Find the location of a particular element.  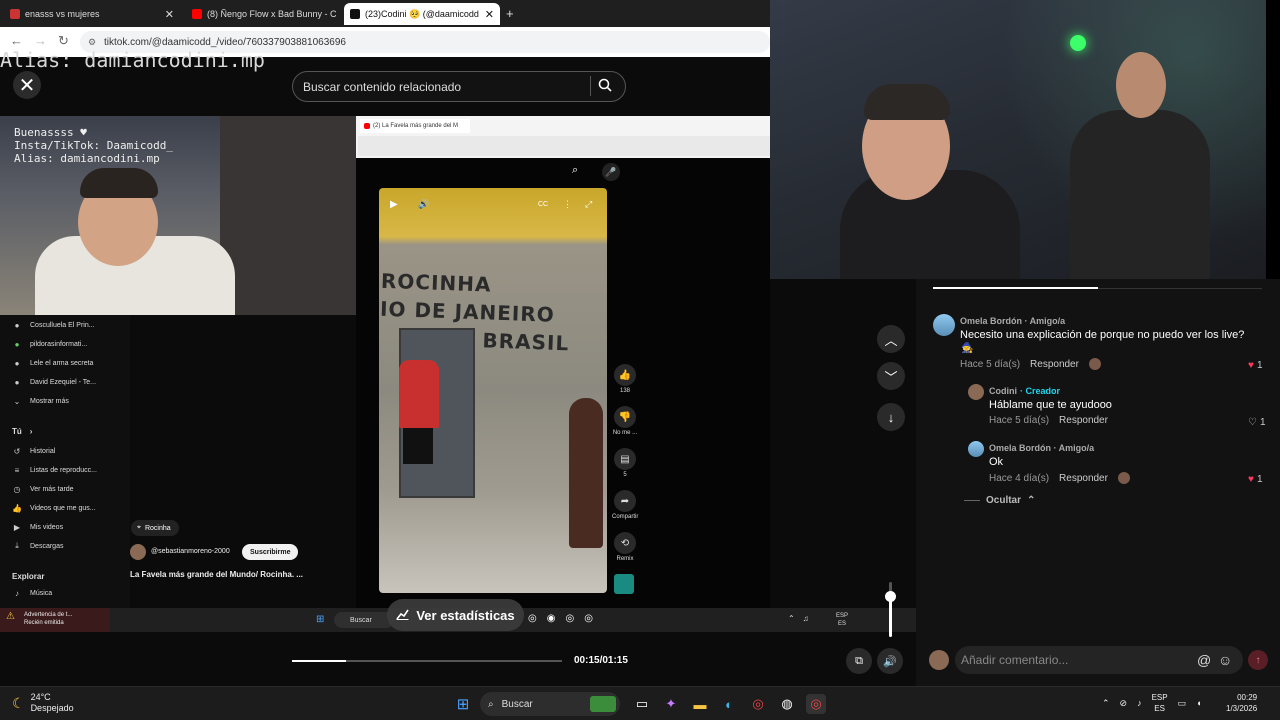

next-video-button: ﹀ is located at coordinates (891, 376).